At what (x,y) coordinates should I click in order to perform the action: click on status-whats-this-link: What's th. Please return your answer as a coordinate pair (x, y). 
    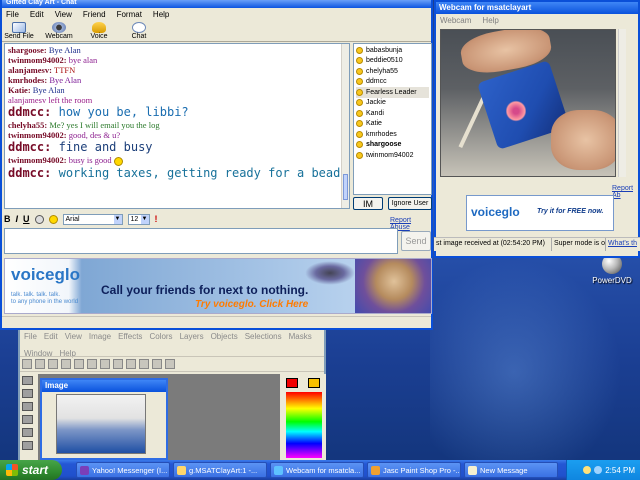
    Looking at the image, I should click on (622, 244).